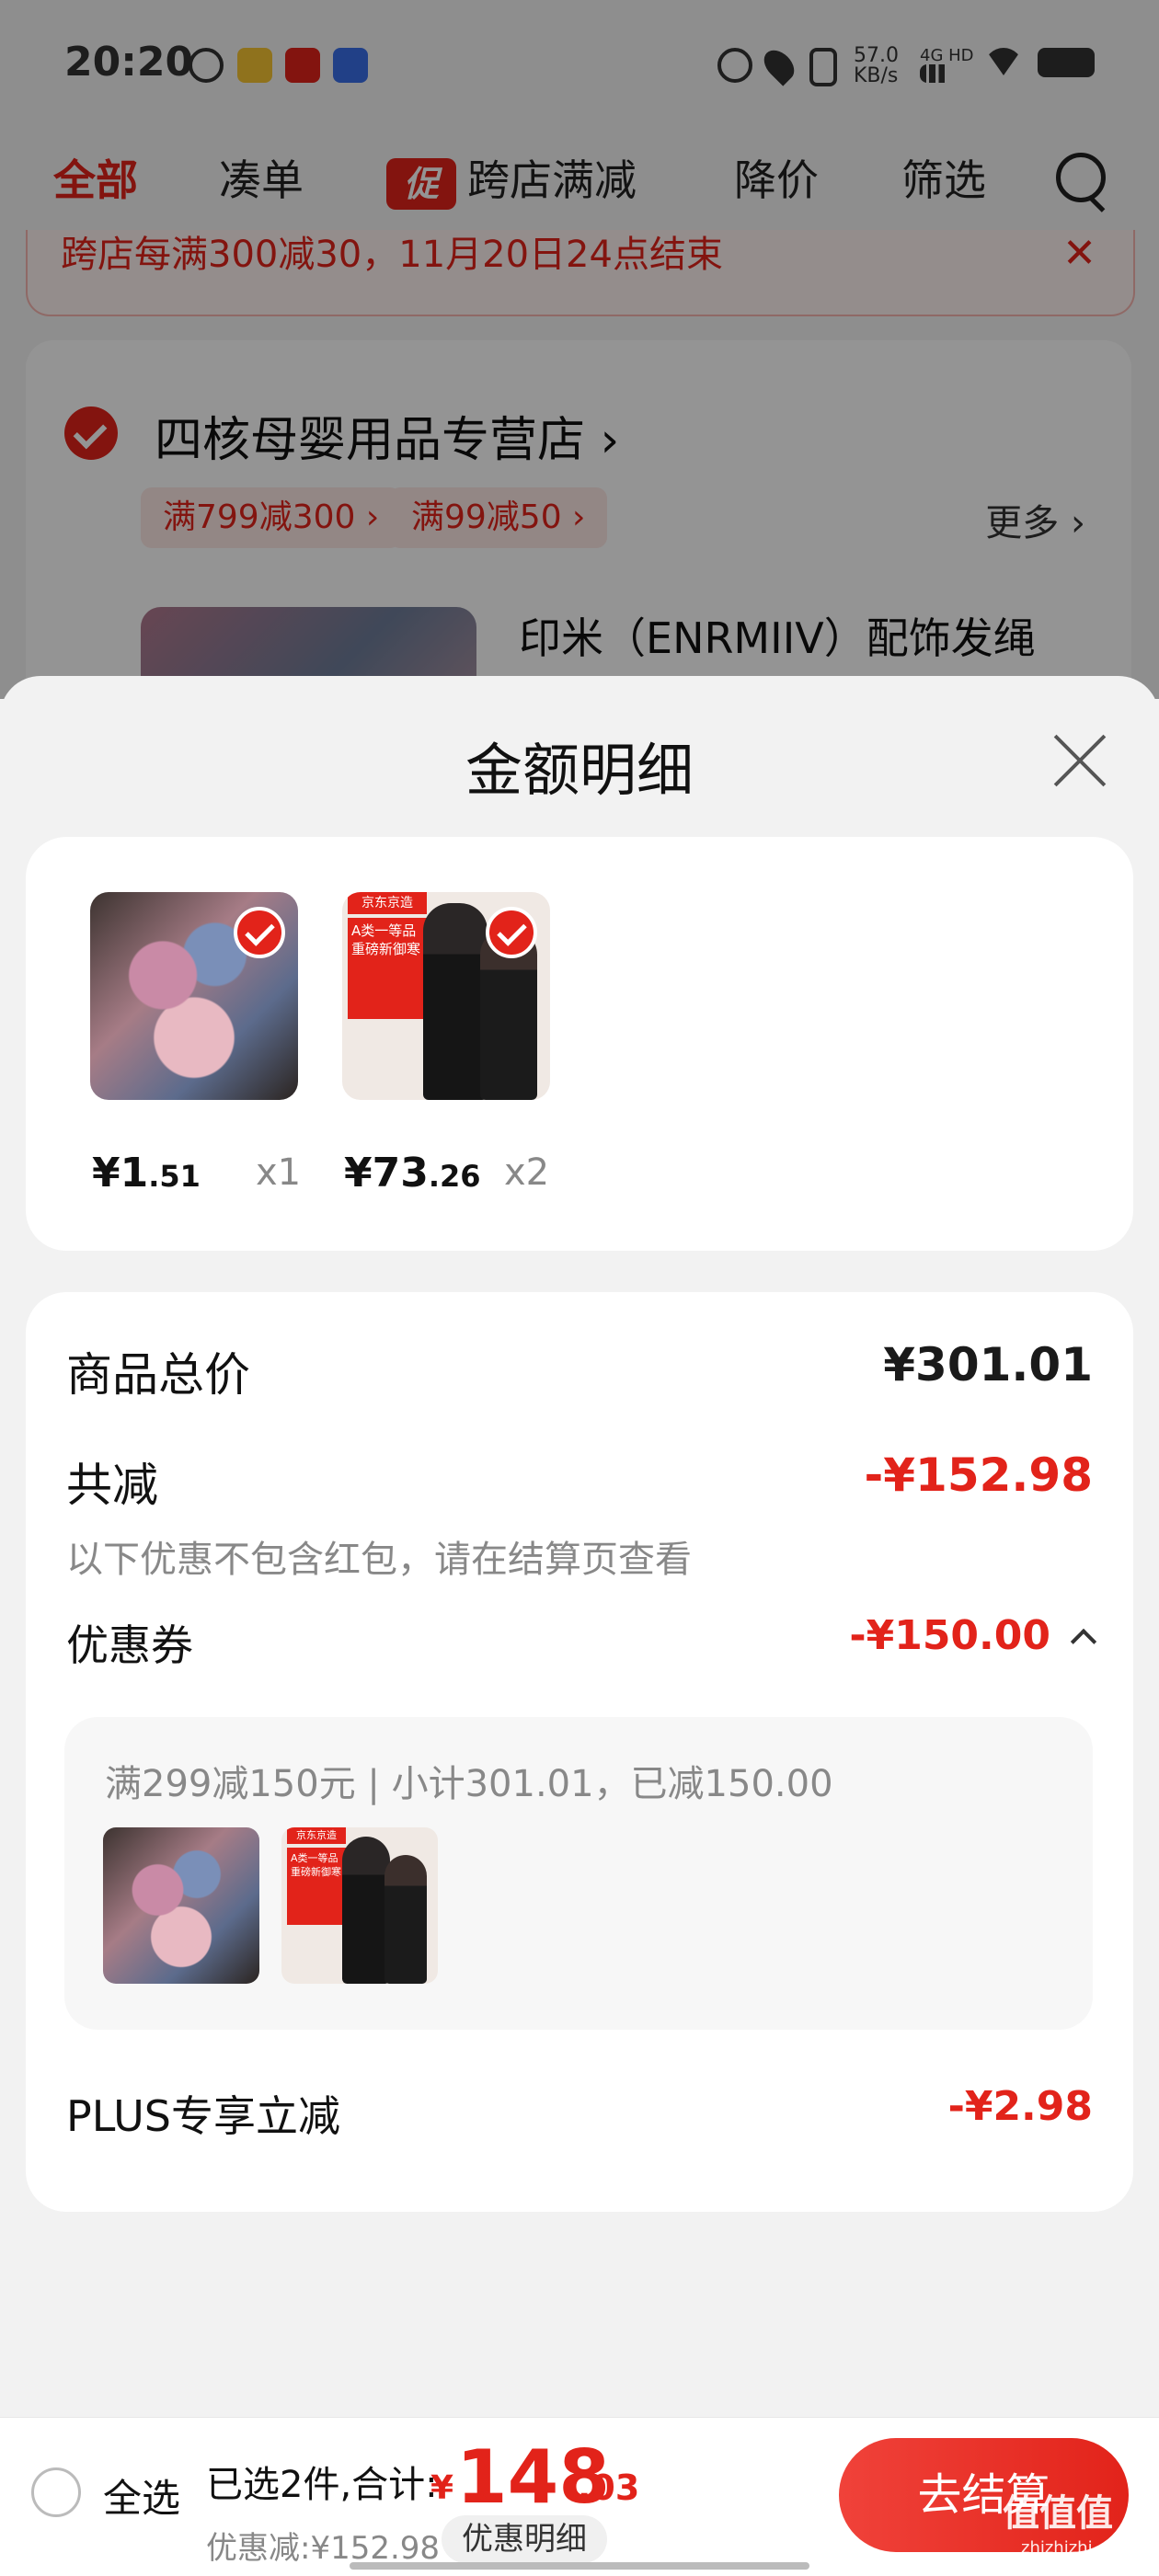 This screenshot has width=1159, height=2576. Describe the element at coordinates (1020, 2106) in the screenshot. I see `plus-discount-value: -¥2.98` at that location.